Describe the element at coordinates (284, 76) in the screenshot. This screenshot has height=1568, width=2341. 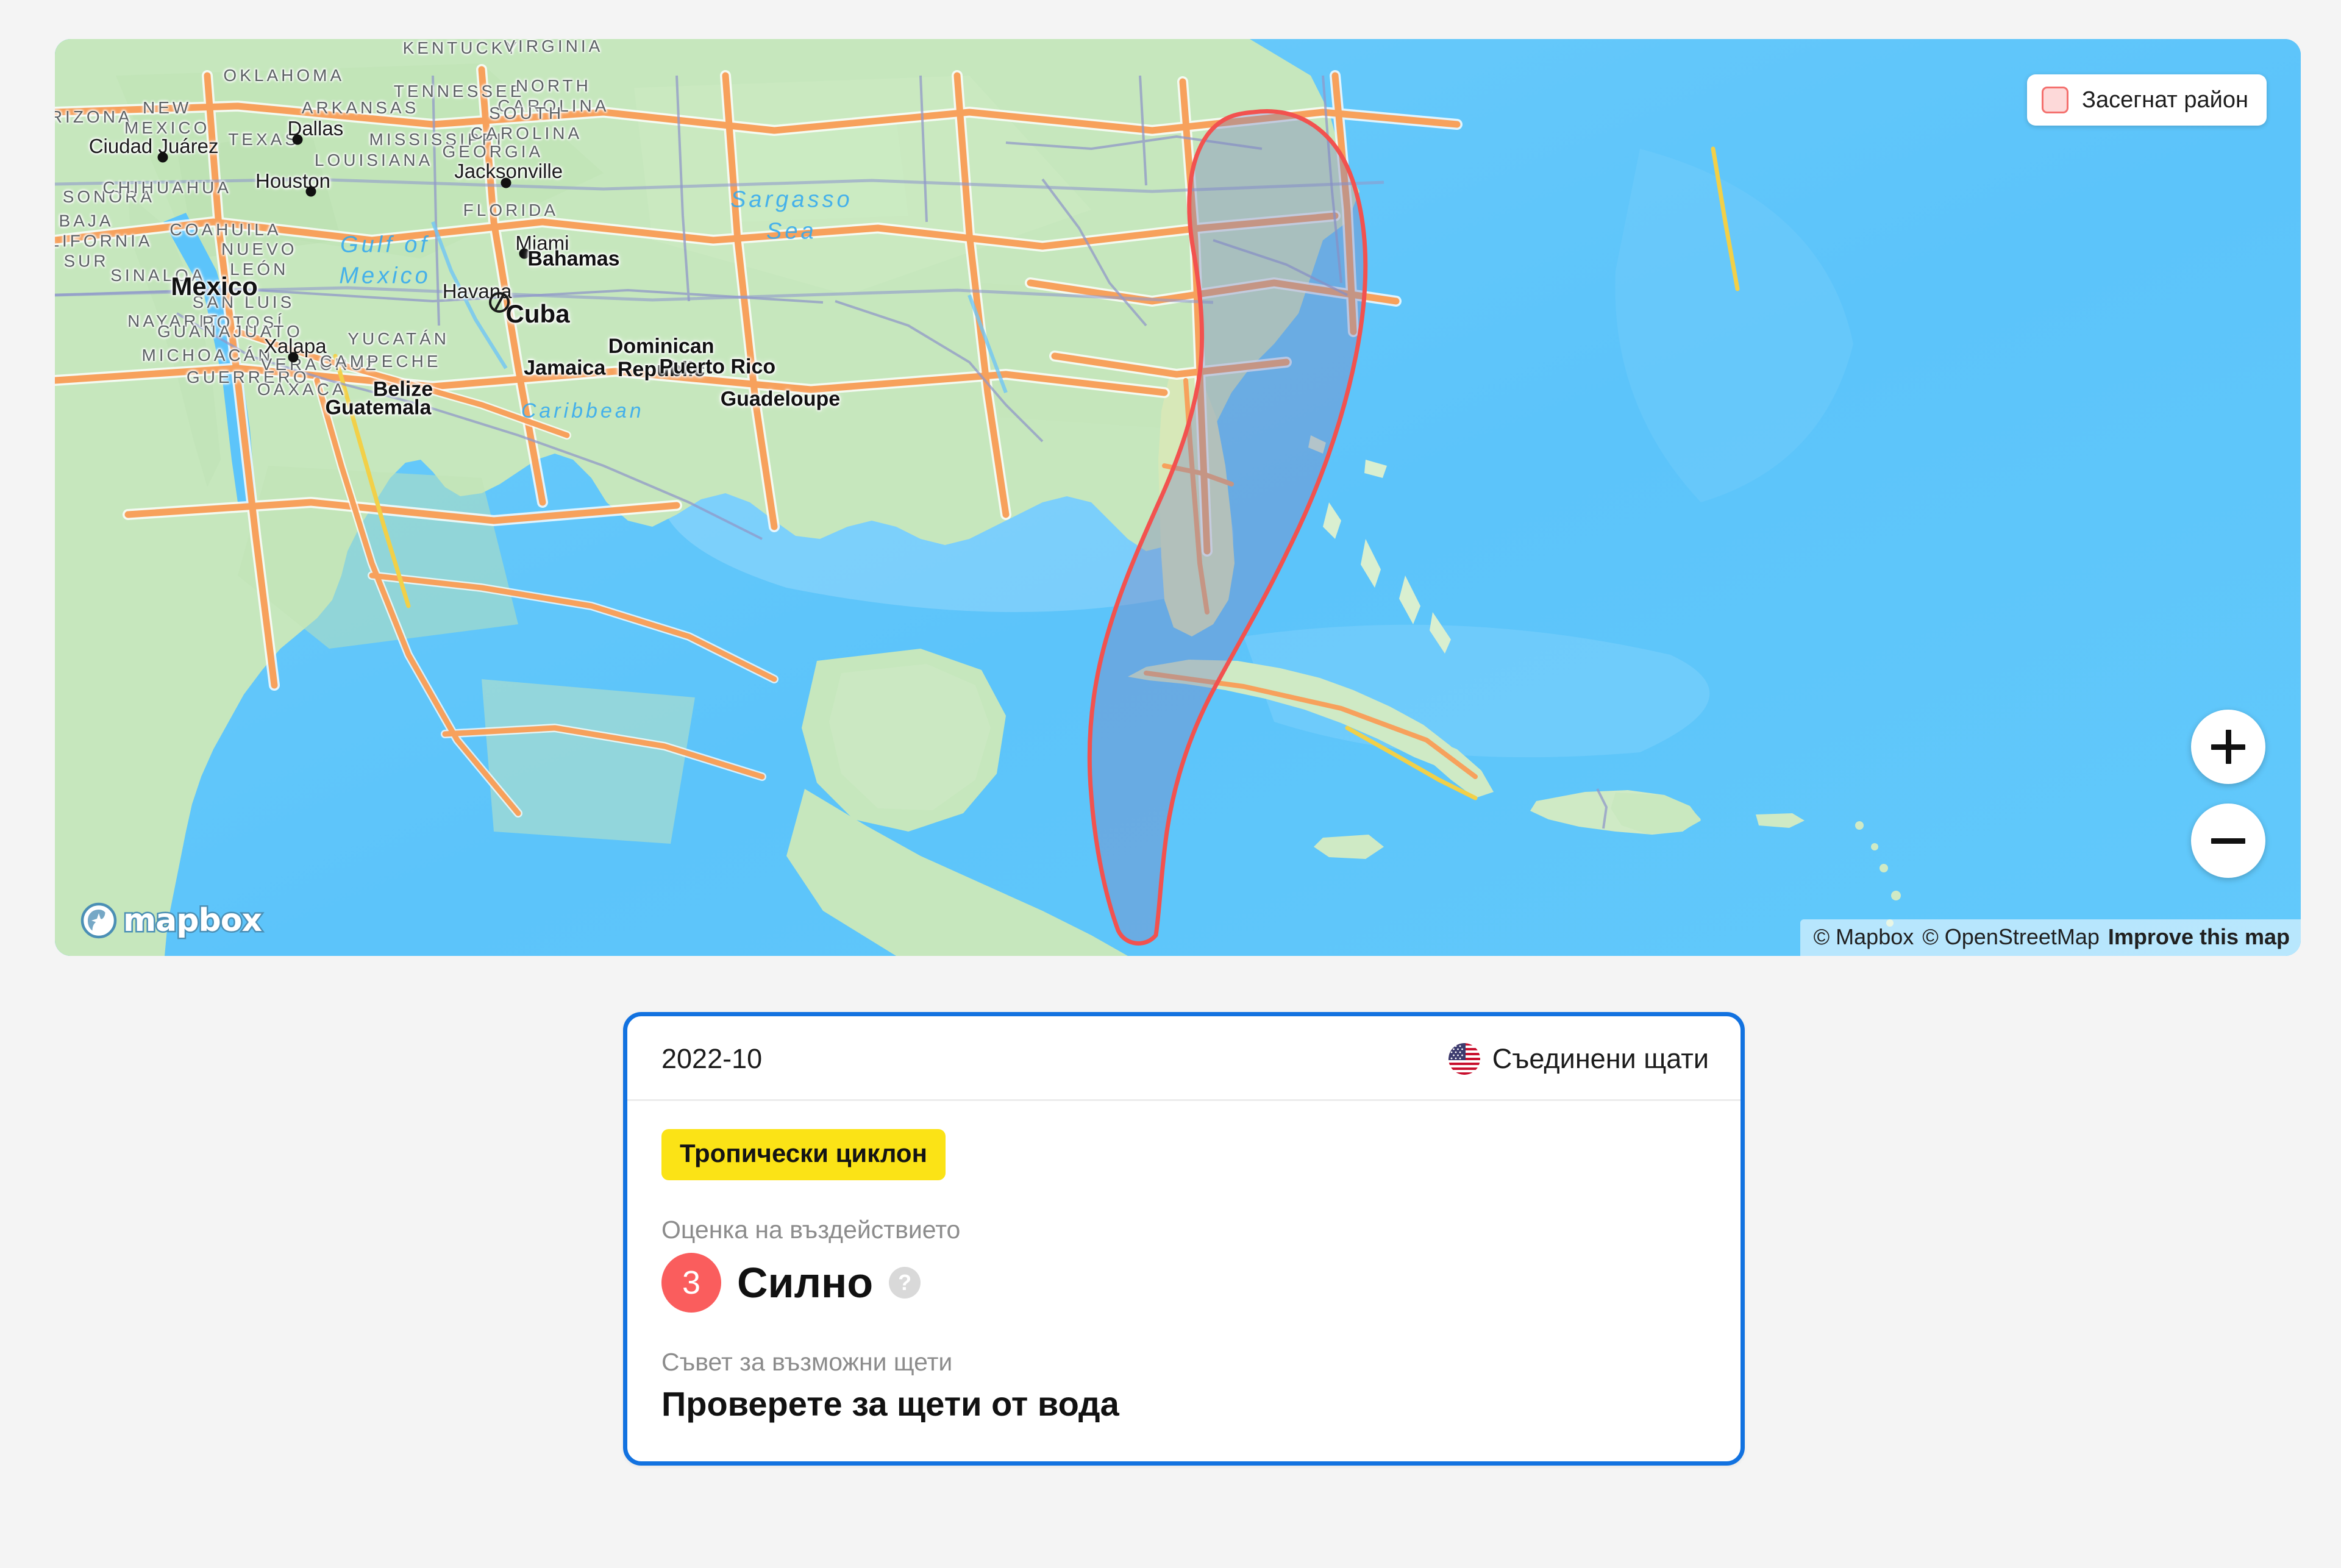
I see `map-state-label: OKLAHOMA` at that location.